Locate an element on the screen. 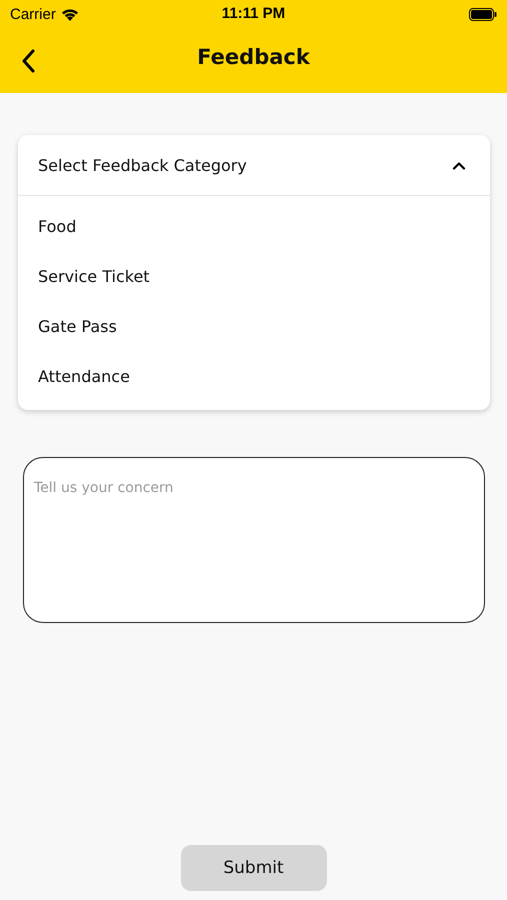 This screenshot has height=900, width=507. chevron-icon is located at coordinates (459, 165).